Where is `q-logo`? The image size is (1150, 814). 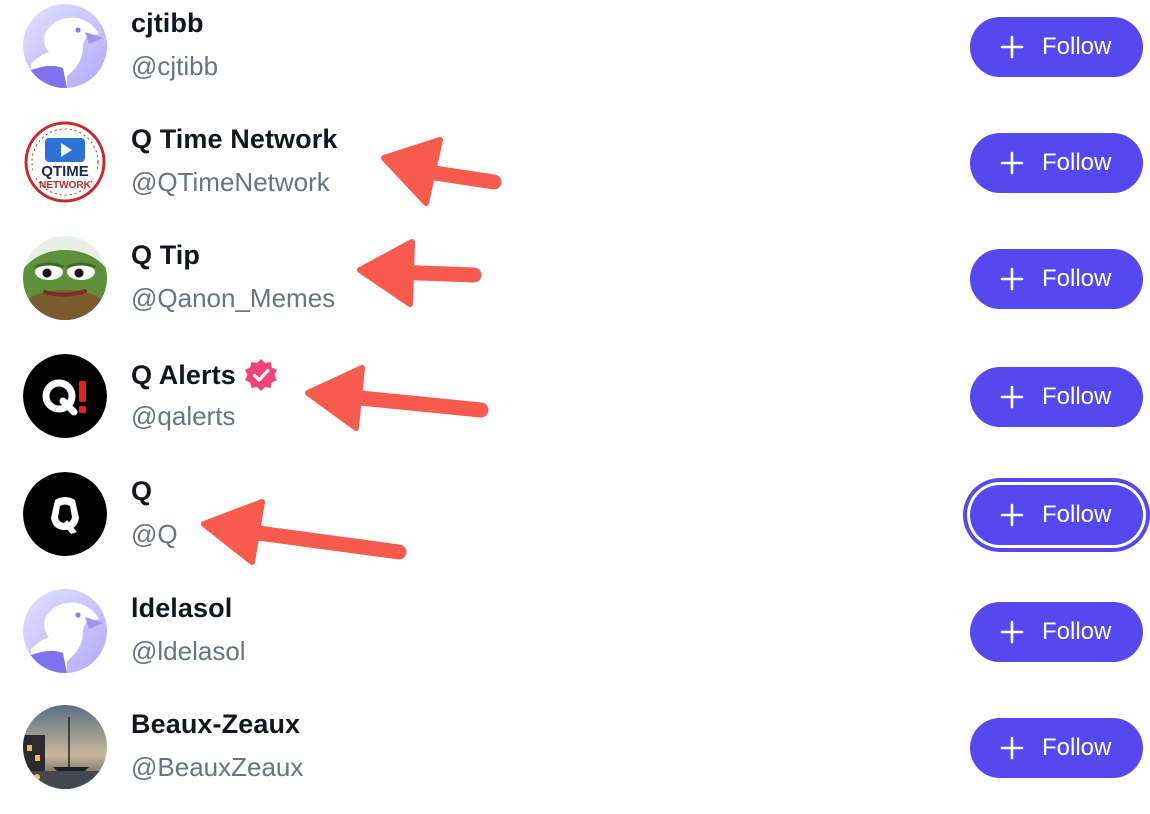 q-logo is located at coordinates (65, 514).